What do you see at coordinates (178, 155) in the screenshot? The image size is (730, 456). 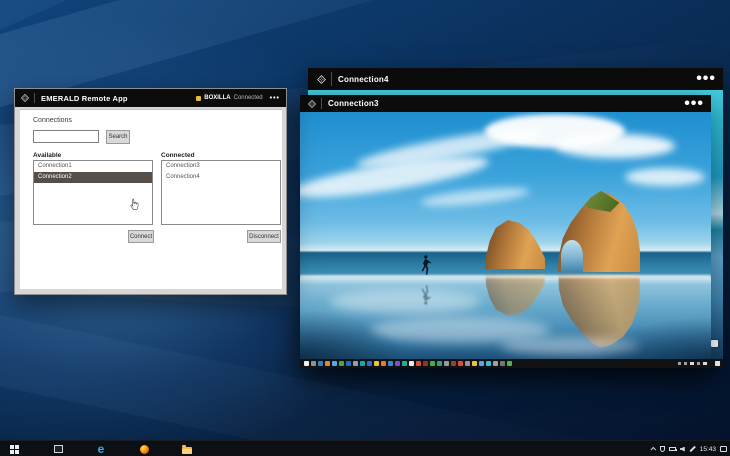 I see `connected-list-label: Connected` at bounding box center [178, 155].